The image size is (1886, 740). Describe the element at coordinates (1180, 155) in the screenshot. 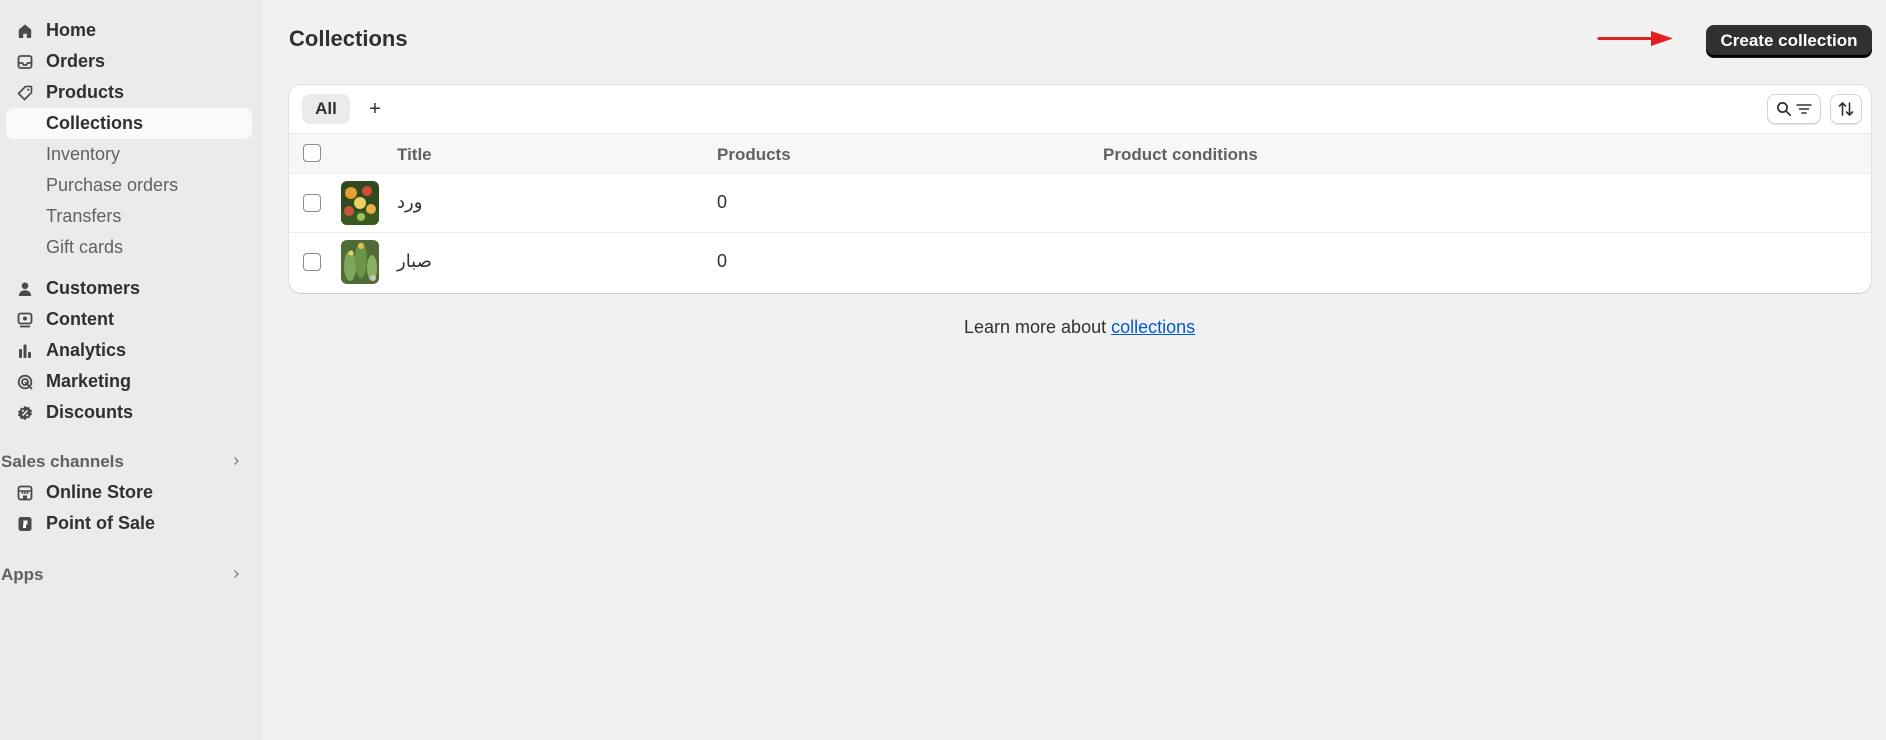

I see `column-header-product-conditions: Product conditions` at that location.